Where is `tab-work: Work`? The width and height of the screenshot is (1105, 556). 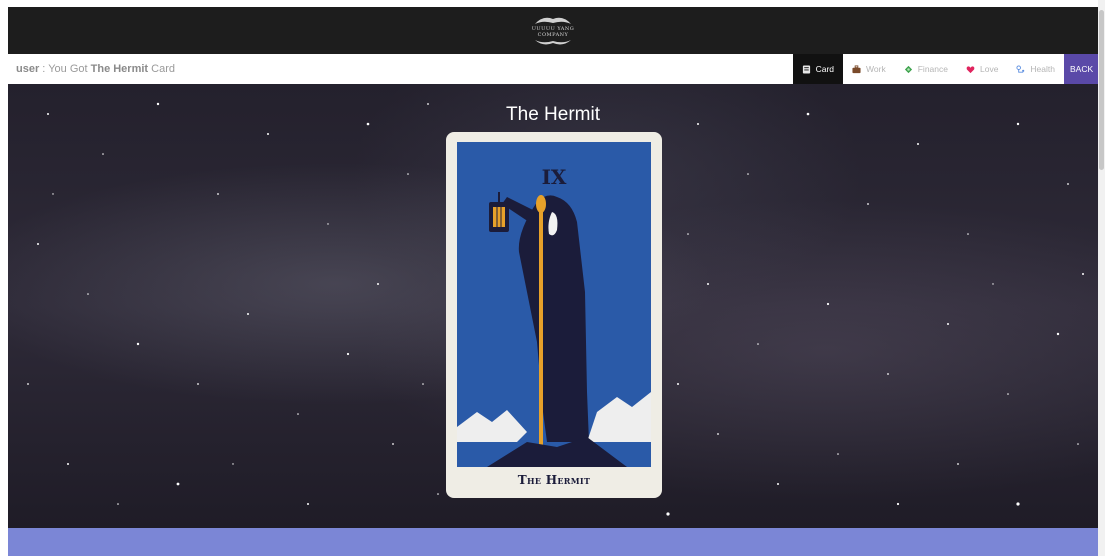
tab-work: Work is located at coordinates (869, 69).